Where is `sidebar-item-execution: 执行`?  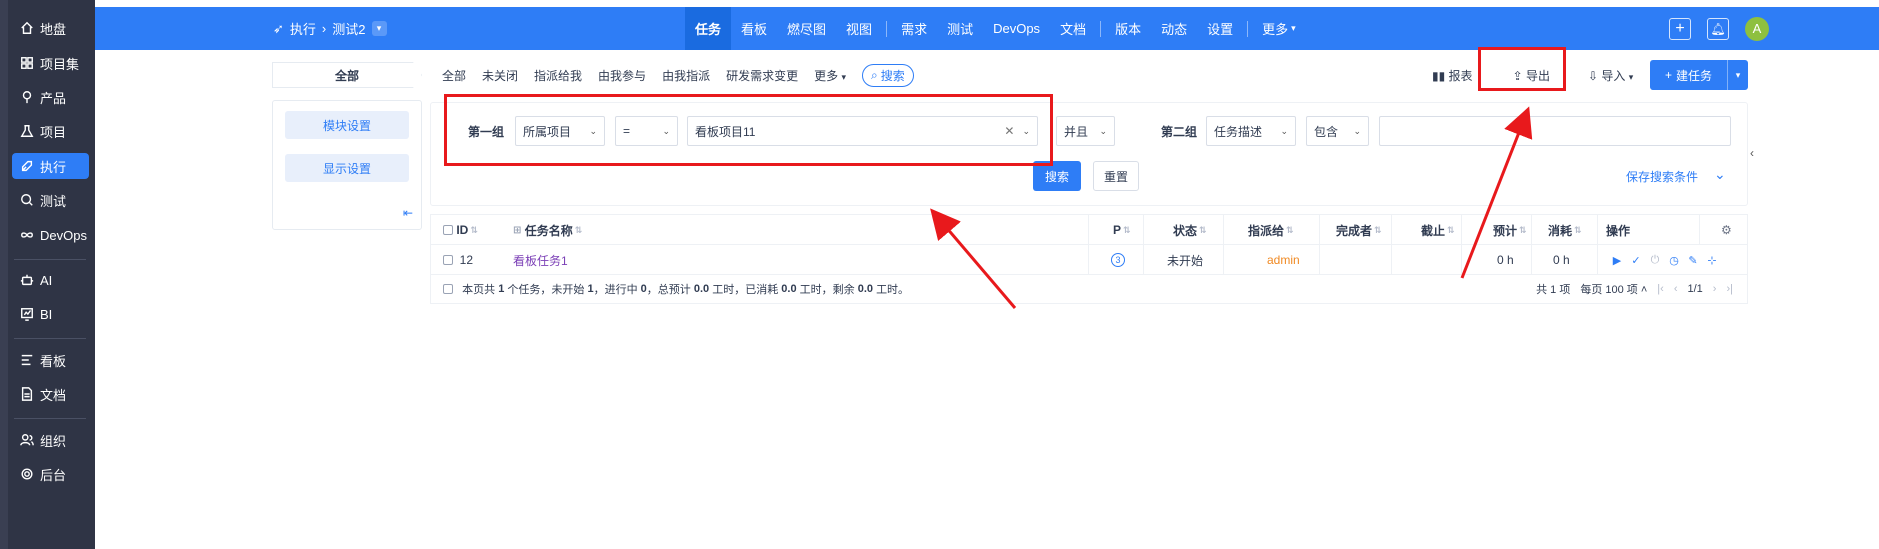 sidebar-item-execution: 执行 is located at coordinates (50, 166).